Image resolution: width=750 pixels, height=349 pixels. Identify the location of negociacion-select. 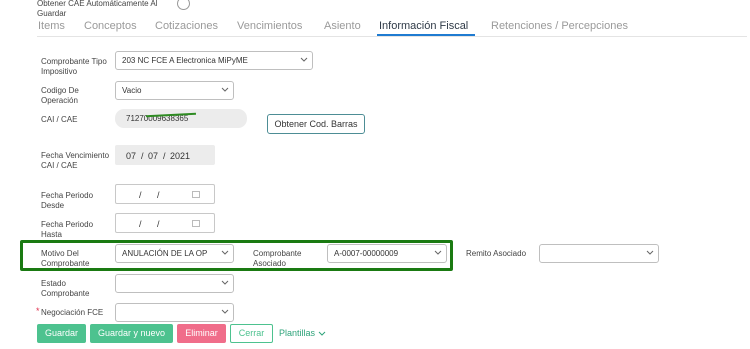
(174, 312).